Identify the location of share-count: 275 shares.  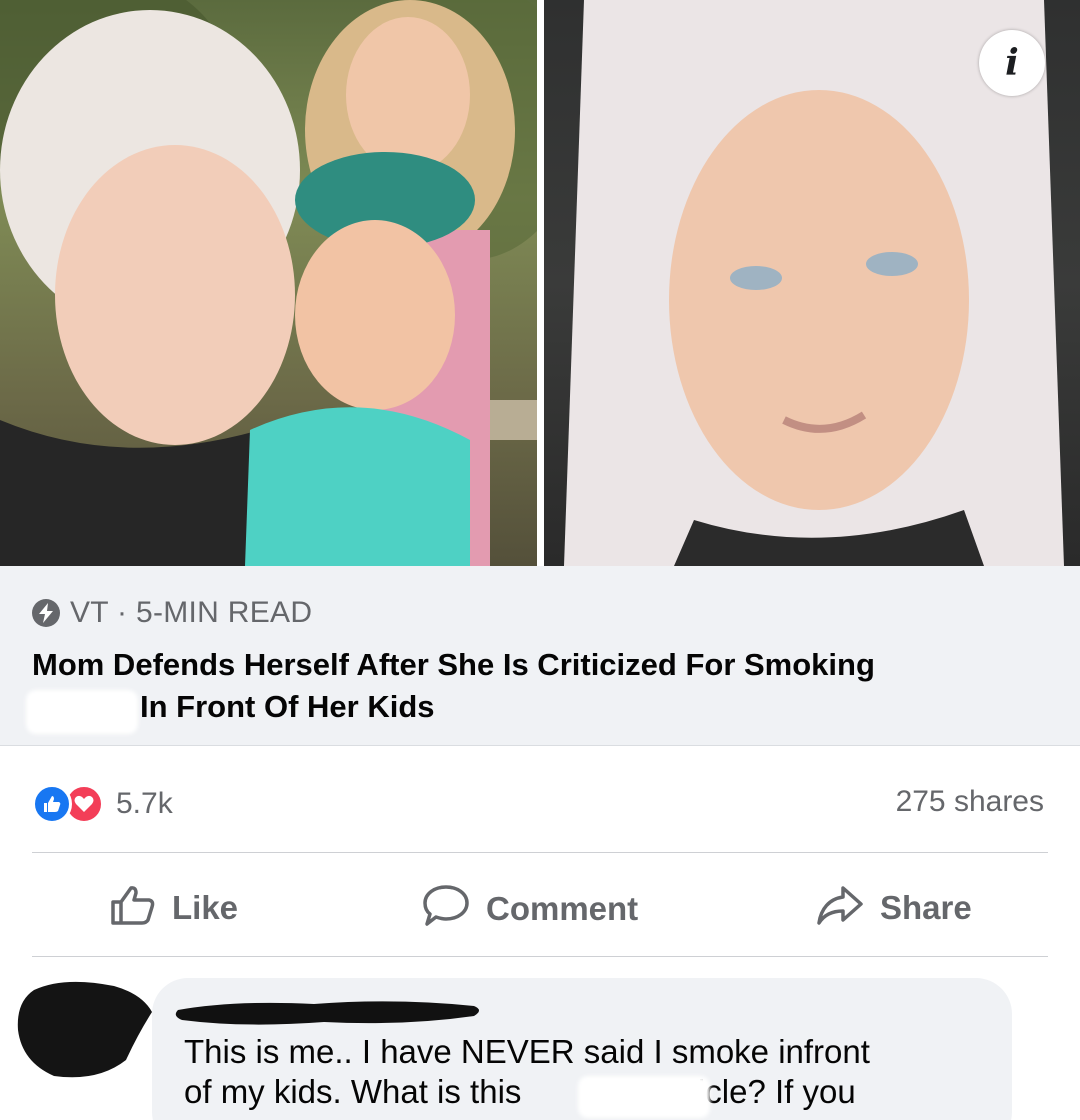
(970, 802).